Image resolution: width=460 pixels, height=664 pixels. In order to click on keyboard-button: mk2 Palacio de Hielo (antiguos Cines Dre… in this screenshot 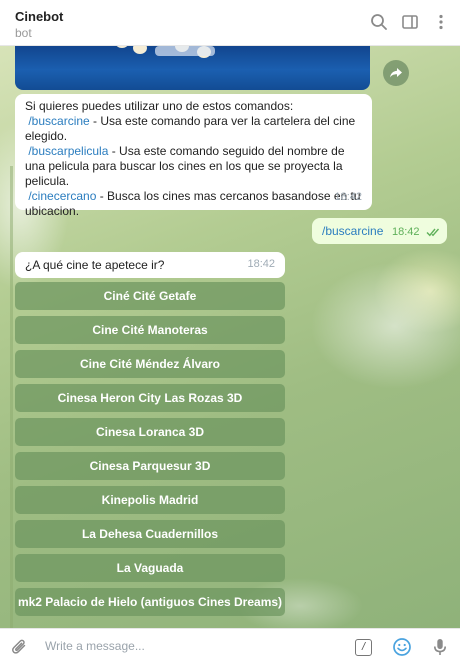, I will do `click(150, 602)`.